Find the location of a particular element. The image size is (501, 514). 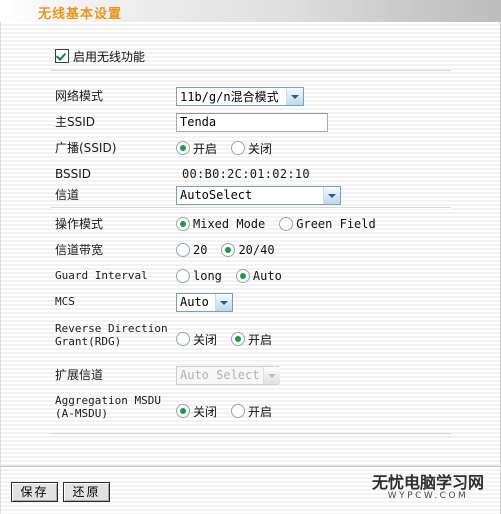

broadcast-ssid-option-off: 关闭 is located at coordinates (260, 148).